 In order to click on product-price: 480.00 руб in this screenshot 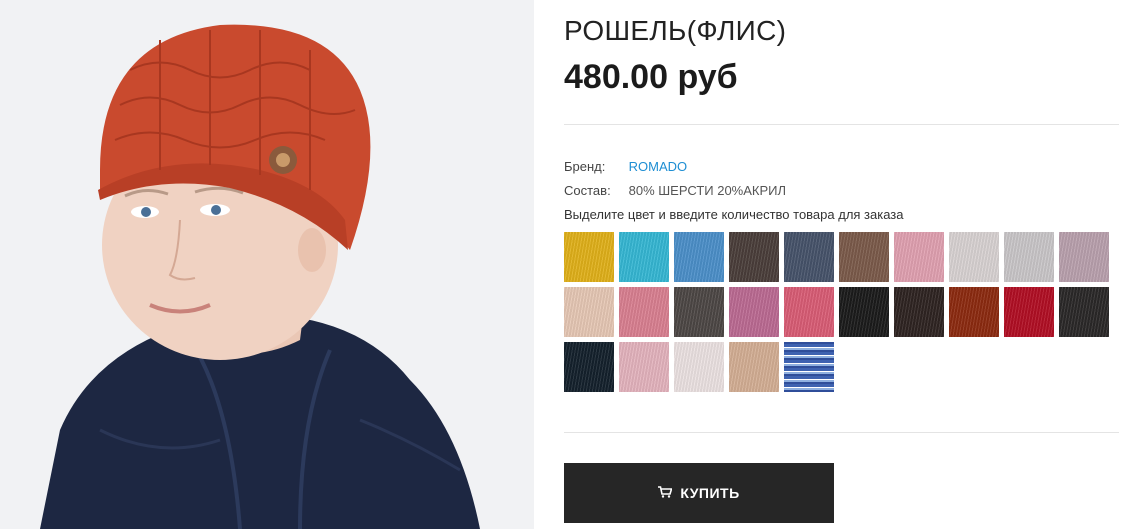, I will do `click(651, 77)`.